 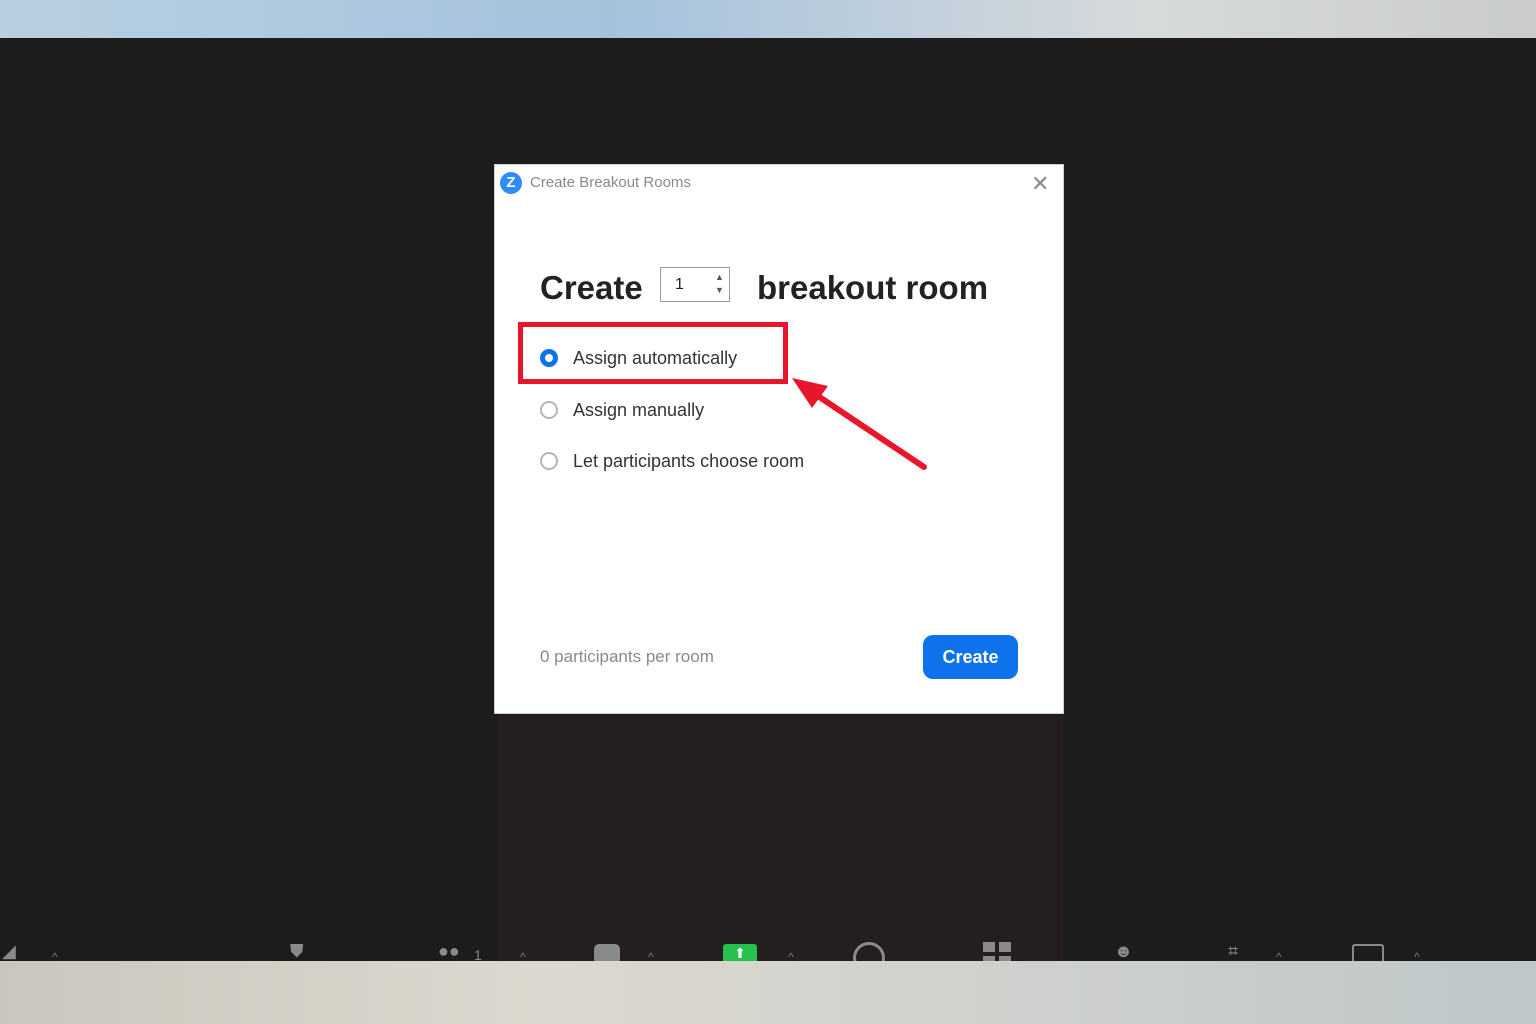 I want to click on create-button: Create, so click(x=970, y=657).